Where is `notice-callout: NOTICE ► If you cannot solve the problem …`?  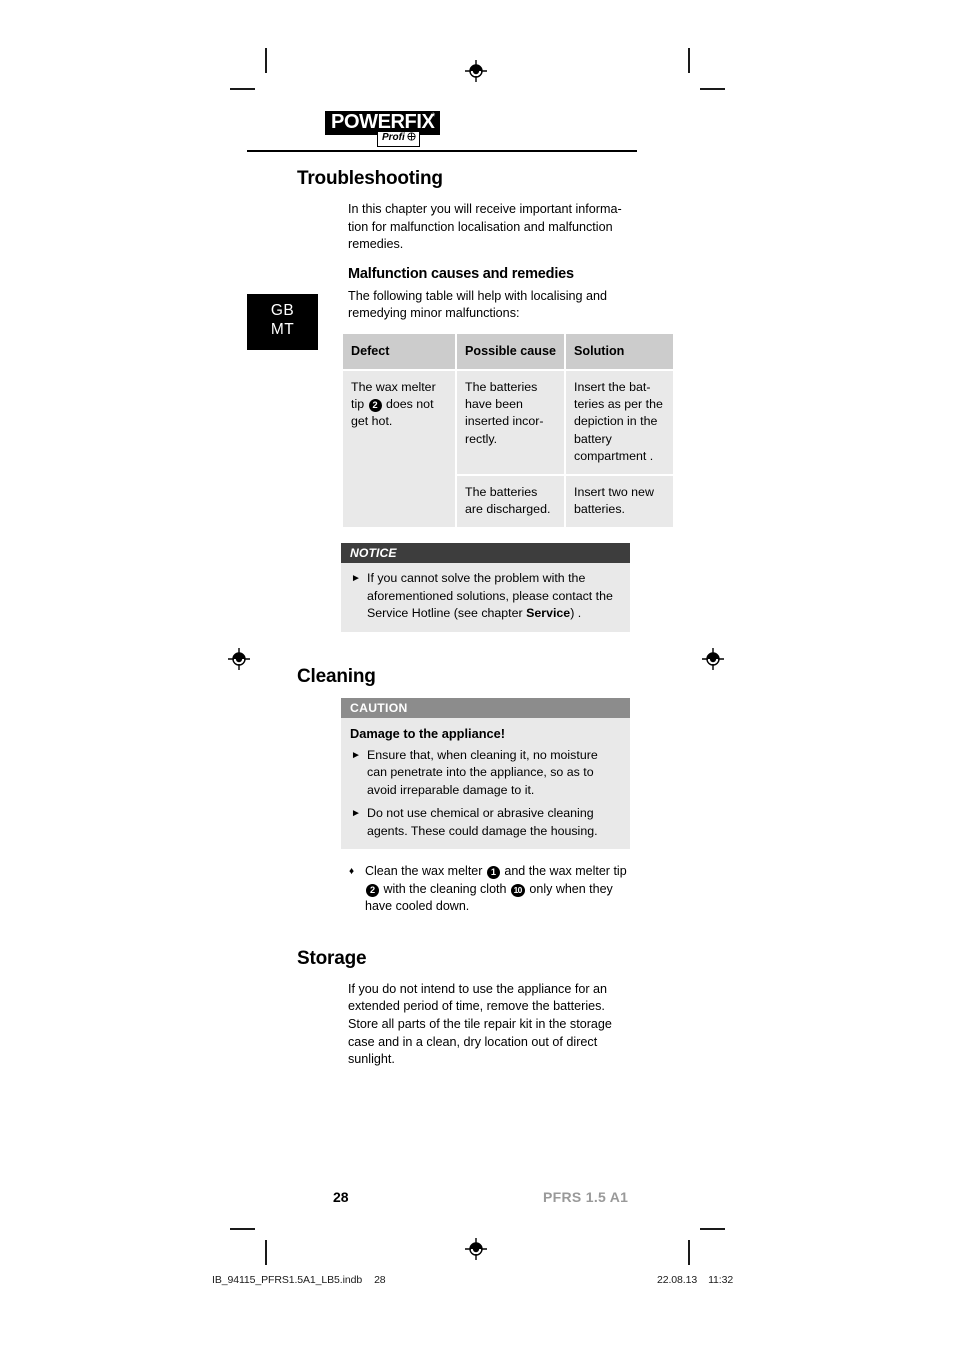 notice-callout: NOTICE ► If you cannot solve the problem … is located at coordinates (485, 587).